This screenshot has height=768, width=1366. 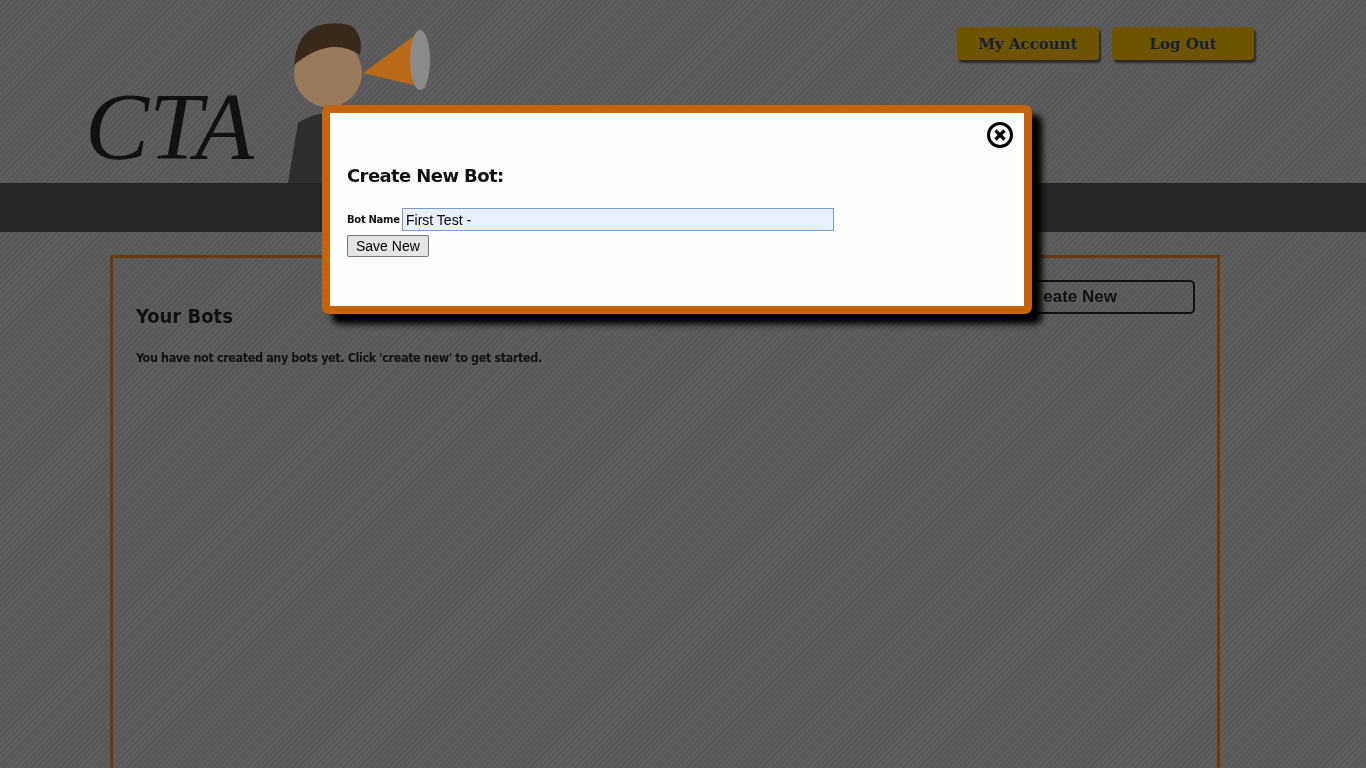 I want to click on empty-message: You have not created any bots yet. Click 'create new' to get started., so click(x=339, y=357).